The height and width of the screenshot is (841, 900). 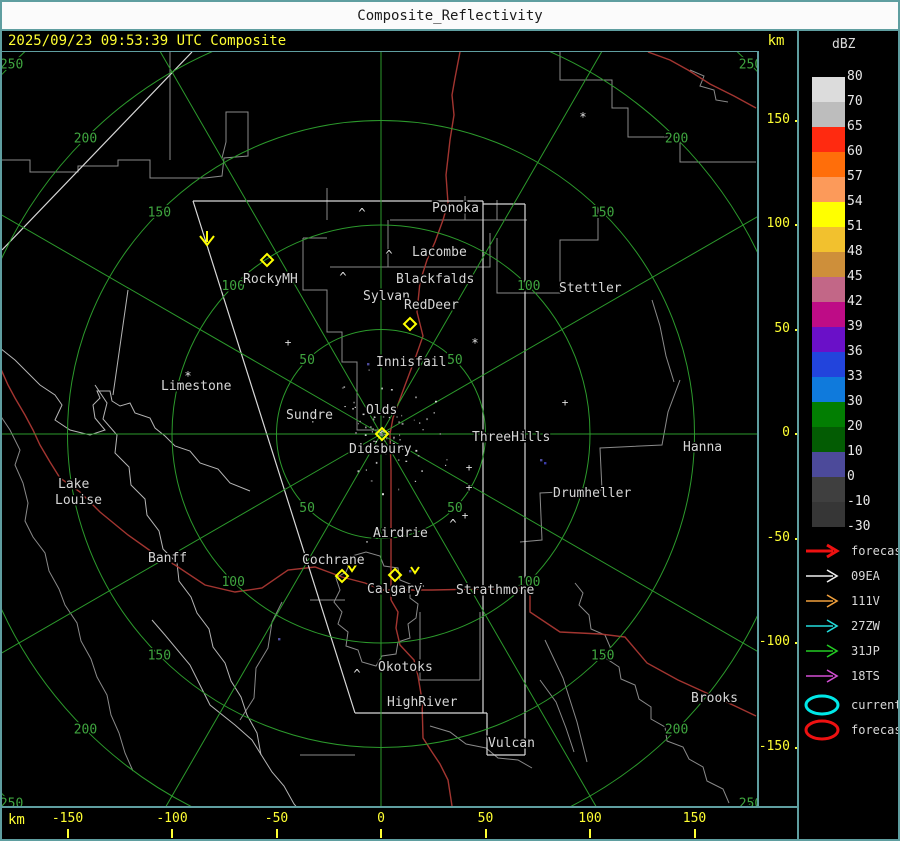 I want to click on window-border-top, so click(x=450, y=1).